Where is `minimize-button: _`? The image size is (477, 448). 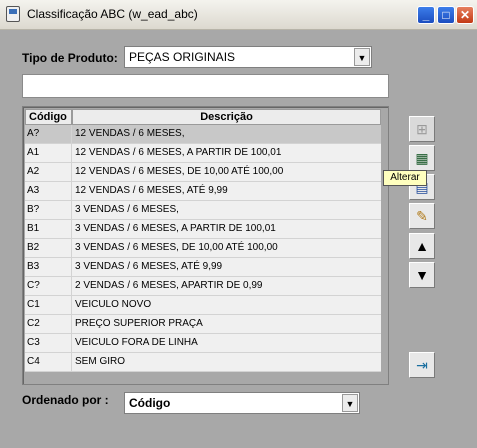
minimize-button: _ is located at coordinates (426, 15).